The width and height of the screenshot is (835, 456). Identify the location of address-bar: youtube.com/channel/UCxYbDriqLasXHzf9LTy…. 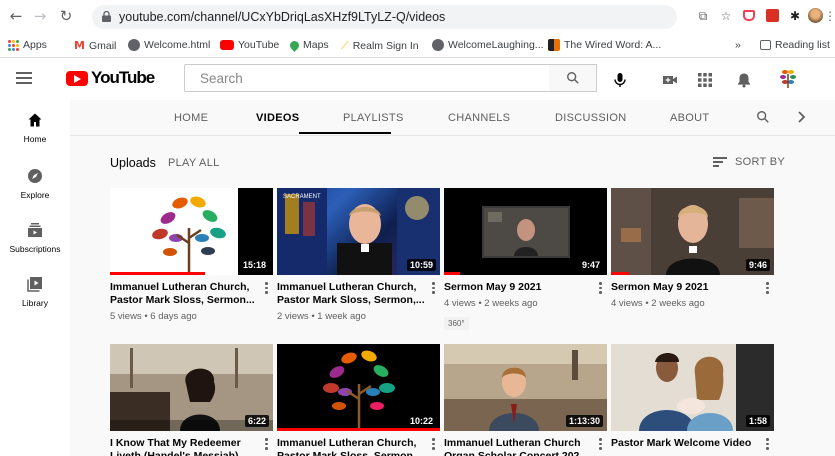
(384, 17).